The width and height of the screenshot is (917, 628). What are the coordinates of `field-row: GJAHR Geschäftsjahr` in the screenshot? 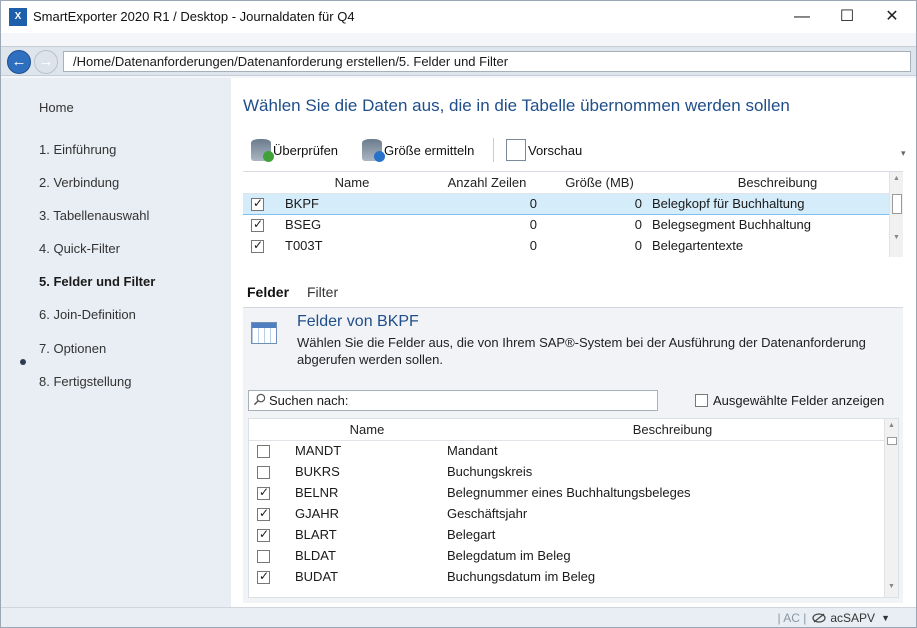 It's located at (573, 513).